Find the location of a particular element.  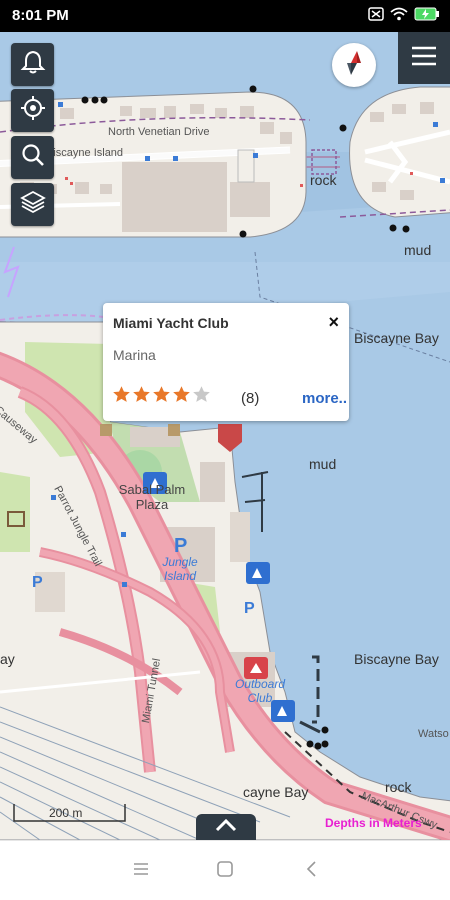

label-biscayne-island: Biscayne Island is located at coordinates (85, 153).